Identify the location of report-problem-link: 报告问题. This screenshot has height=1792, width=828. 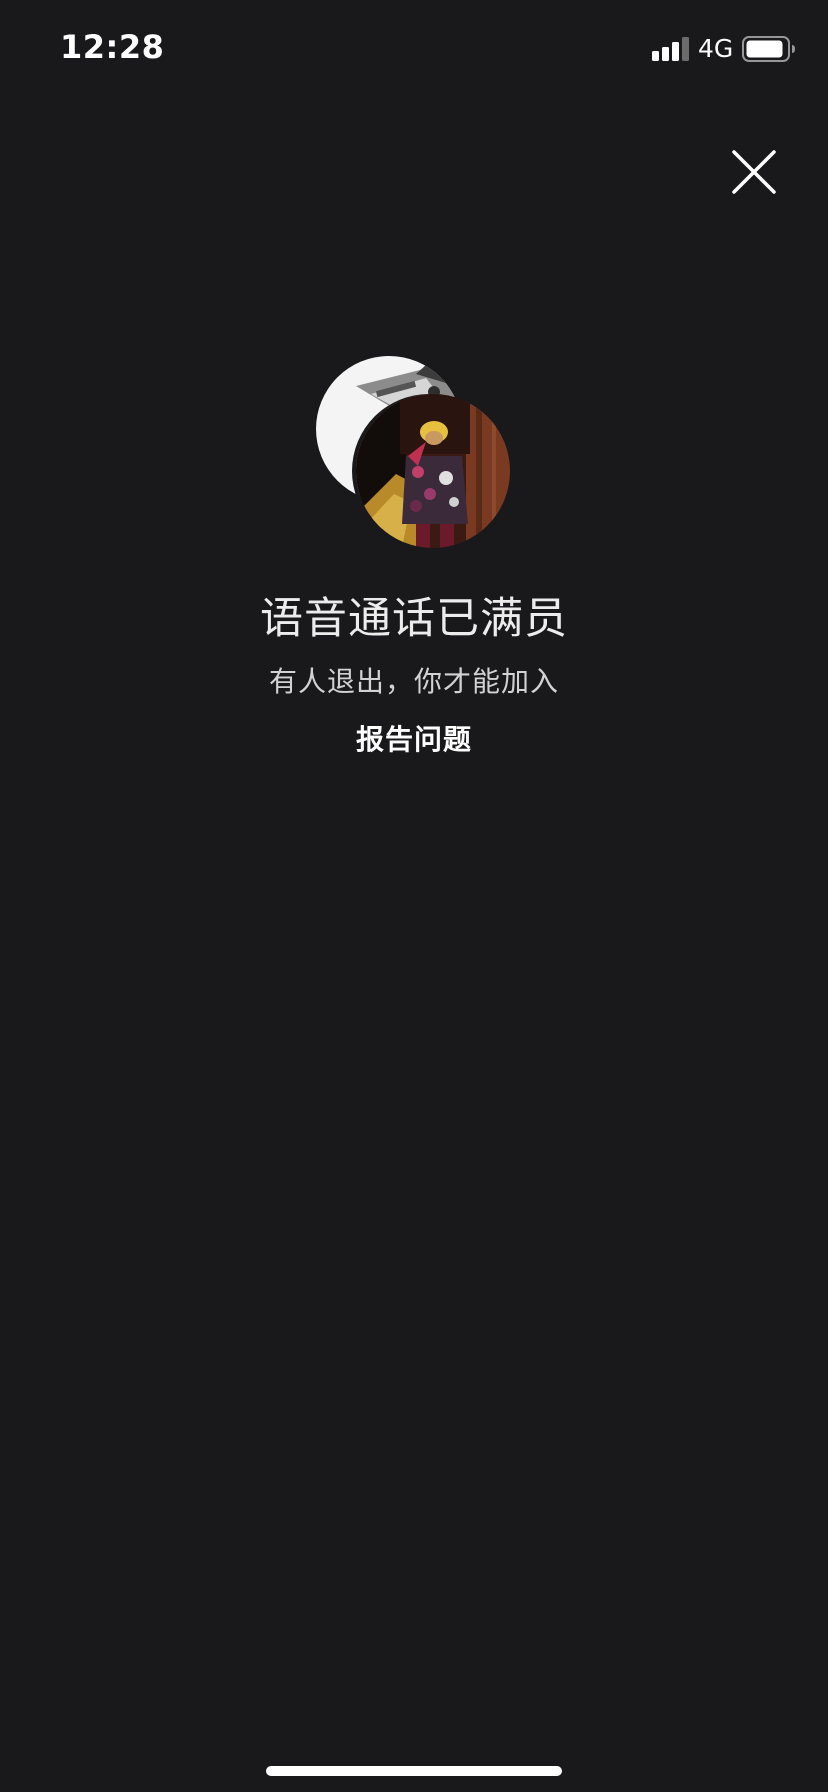
(414, 738).